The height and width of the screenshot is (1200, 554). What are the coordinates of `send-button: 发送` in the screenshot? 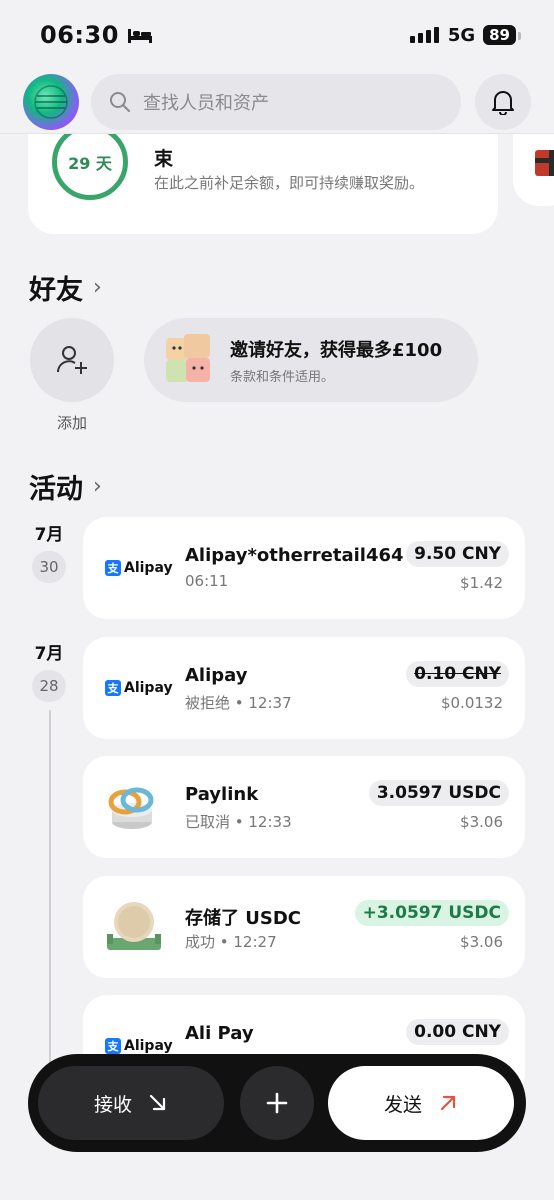 It's located at (421, 1103).